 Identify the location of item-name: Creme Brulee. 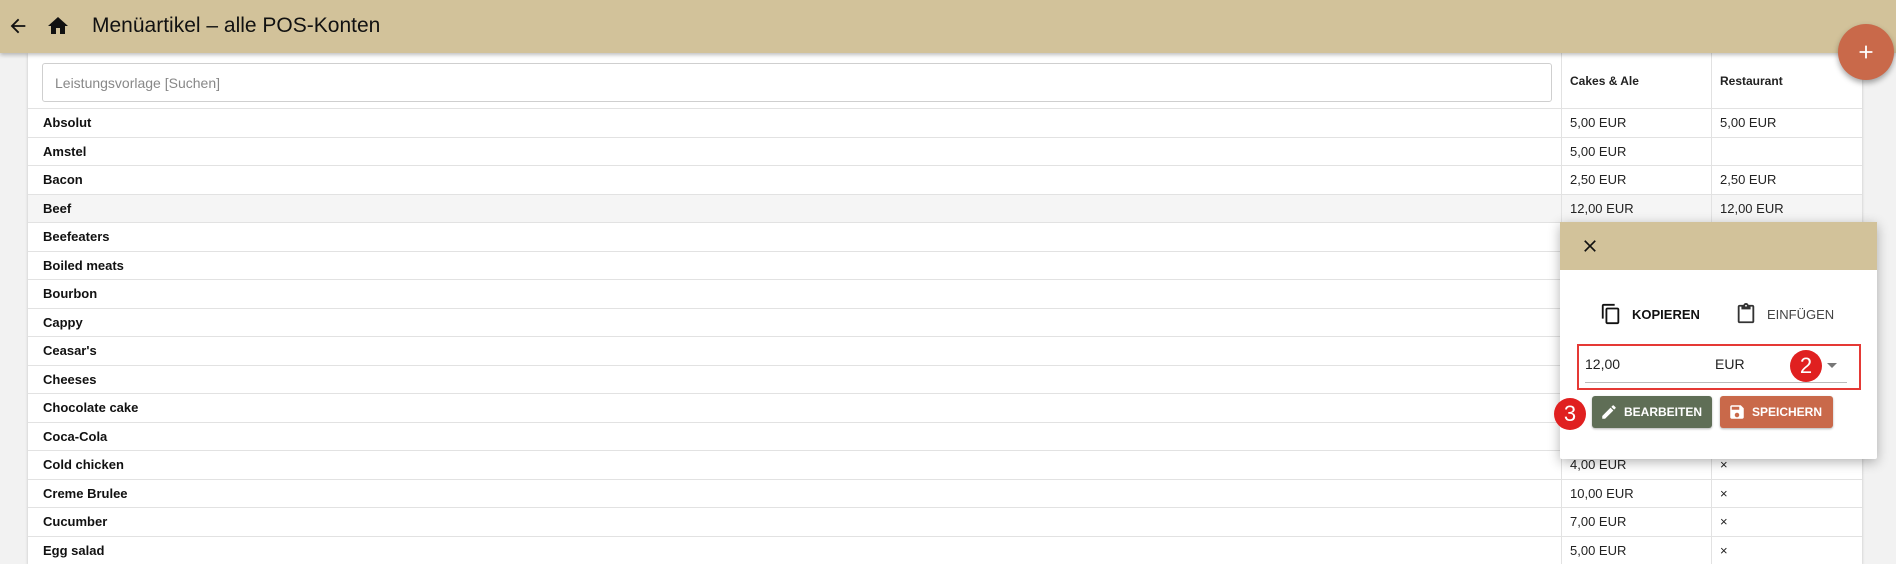
(85, 493).